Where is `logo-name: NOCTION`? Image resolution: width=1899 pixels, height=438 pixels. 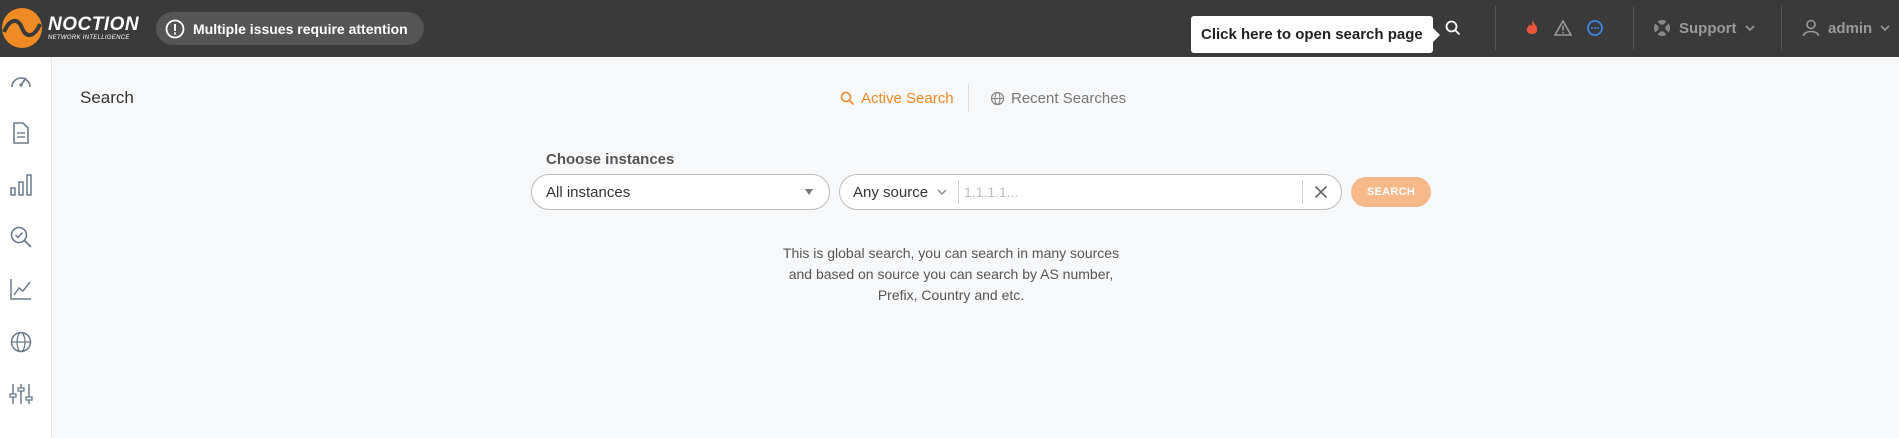
logo-name: NOCTION is located at coordinates (94, 24).